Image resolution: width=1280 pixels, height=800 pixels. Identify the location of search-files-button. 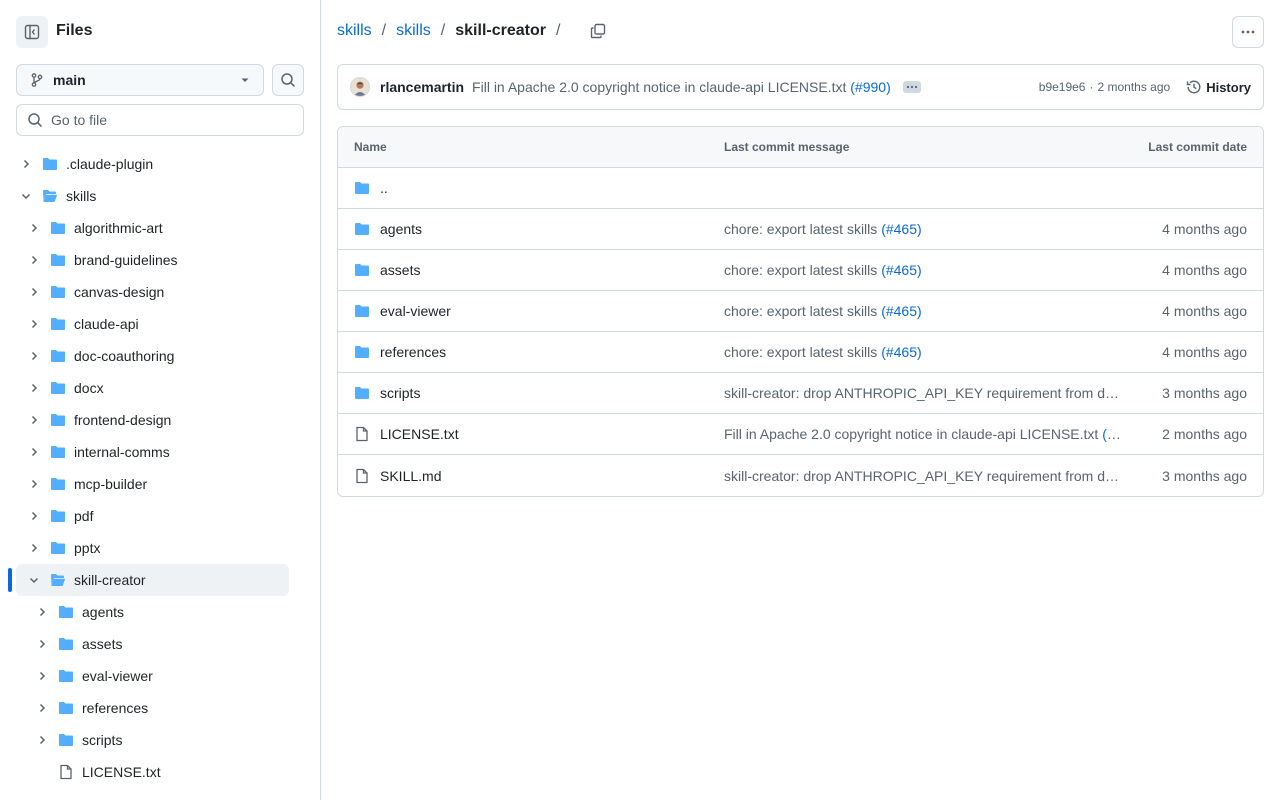
(288, 80).